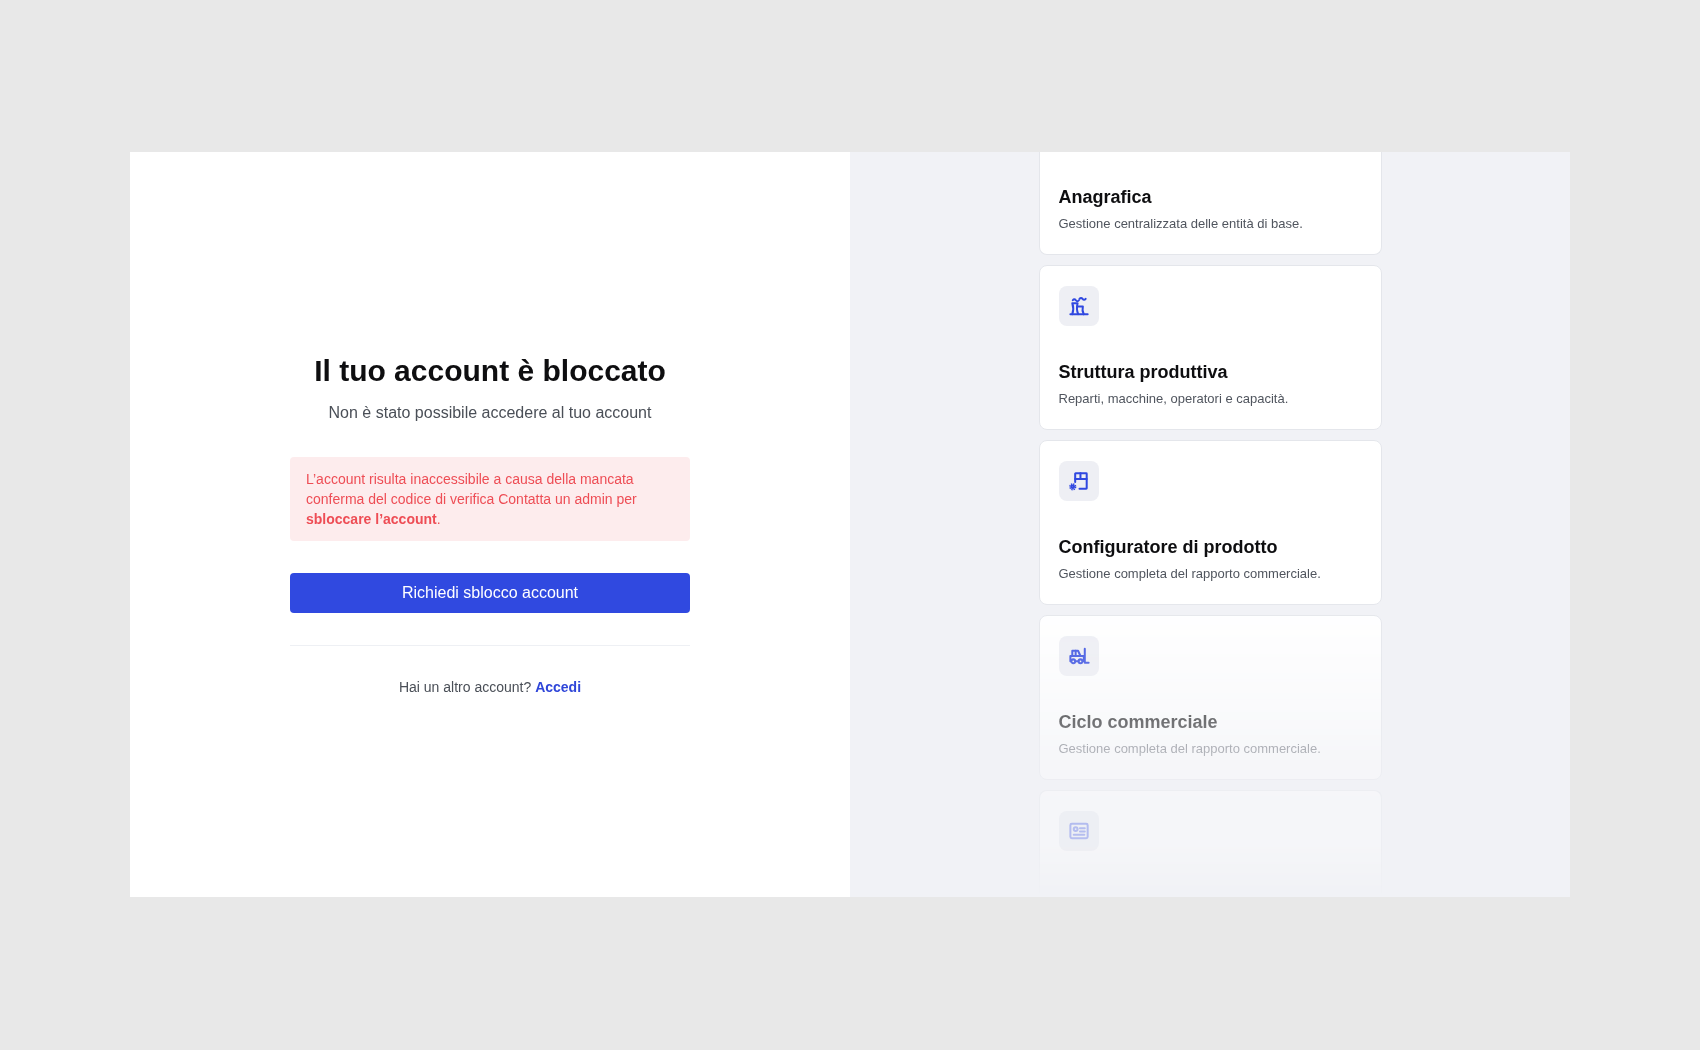 This screenshot has height=1050, width=1700. Describe the element at coordinates (490, 592) in the screenshot. I see `unlock-request-button: Richiedi sblocco account` at that location.